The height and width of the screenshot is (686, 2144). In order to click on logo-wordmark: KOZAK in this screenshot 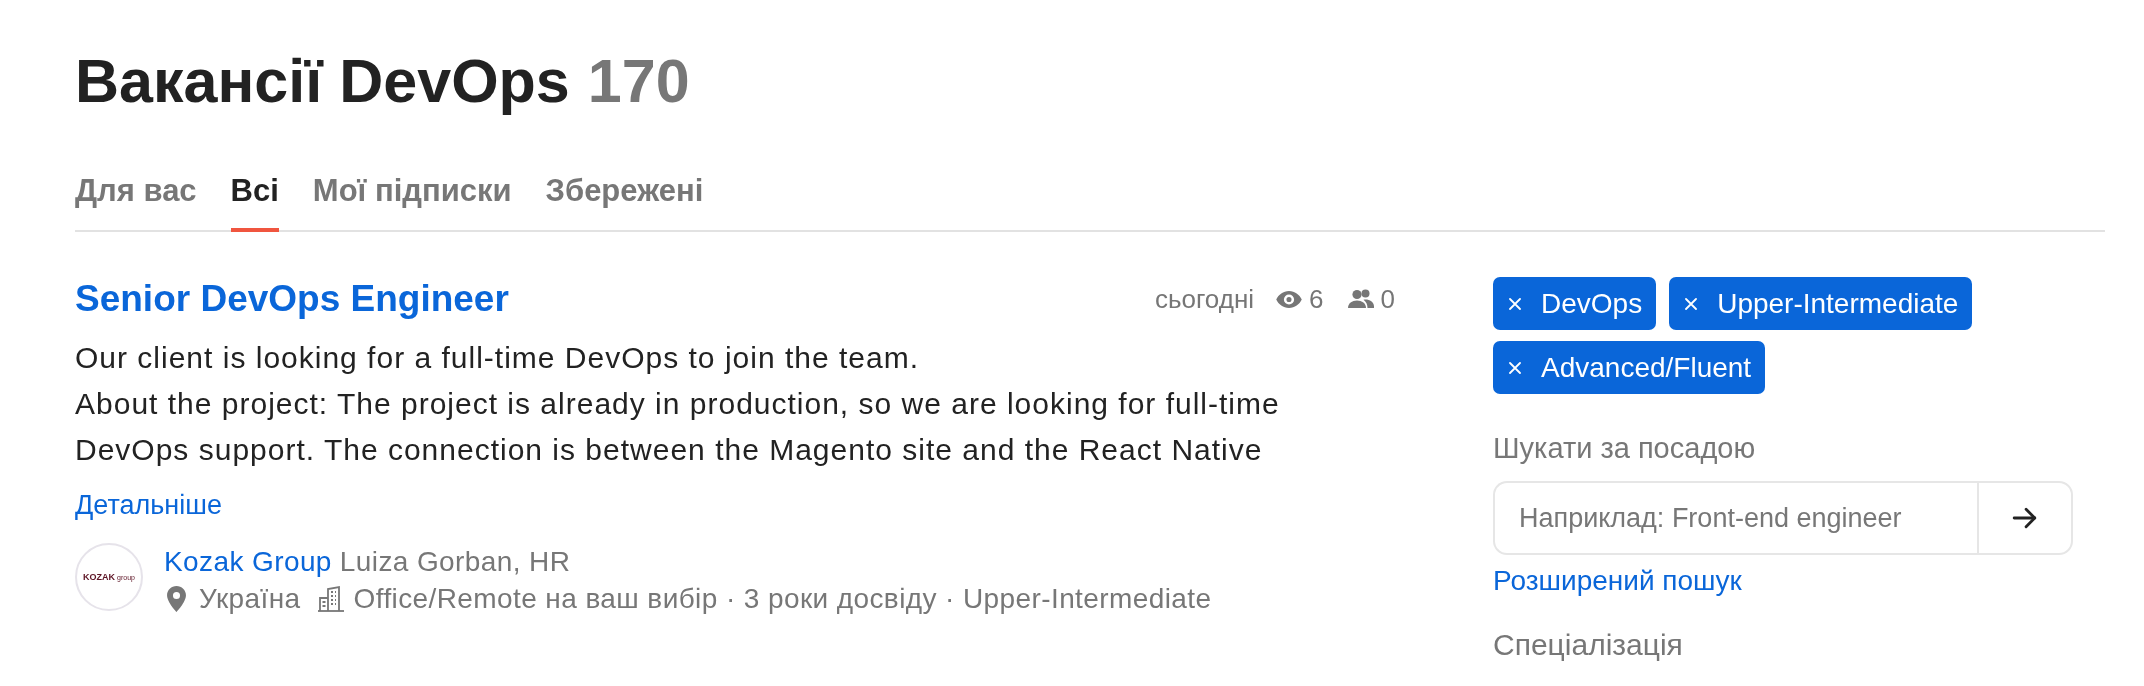, I will do `click(99, 577)`.